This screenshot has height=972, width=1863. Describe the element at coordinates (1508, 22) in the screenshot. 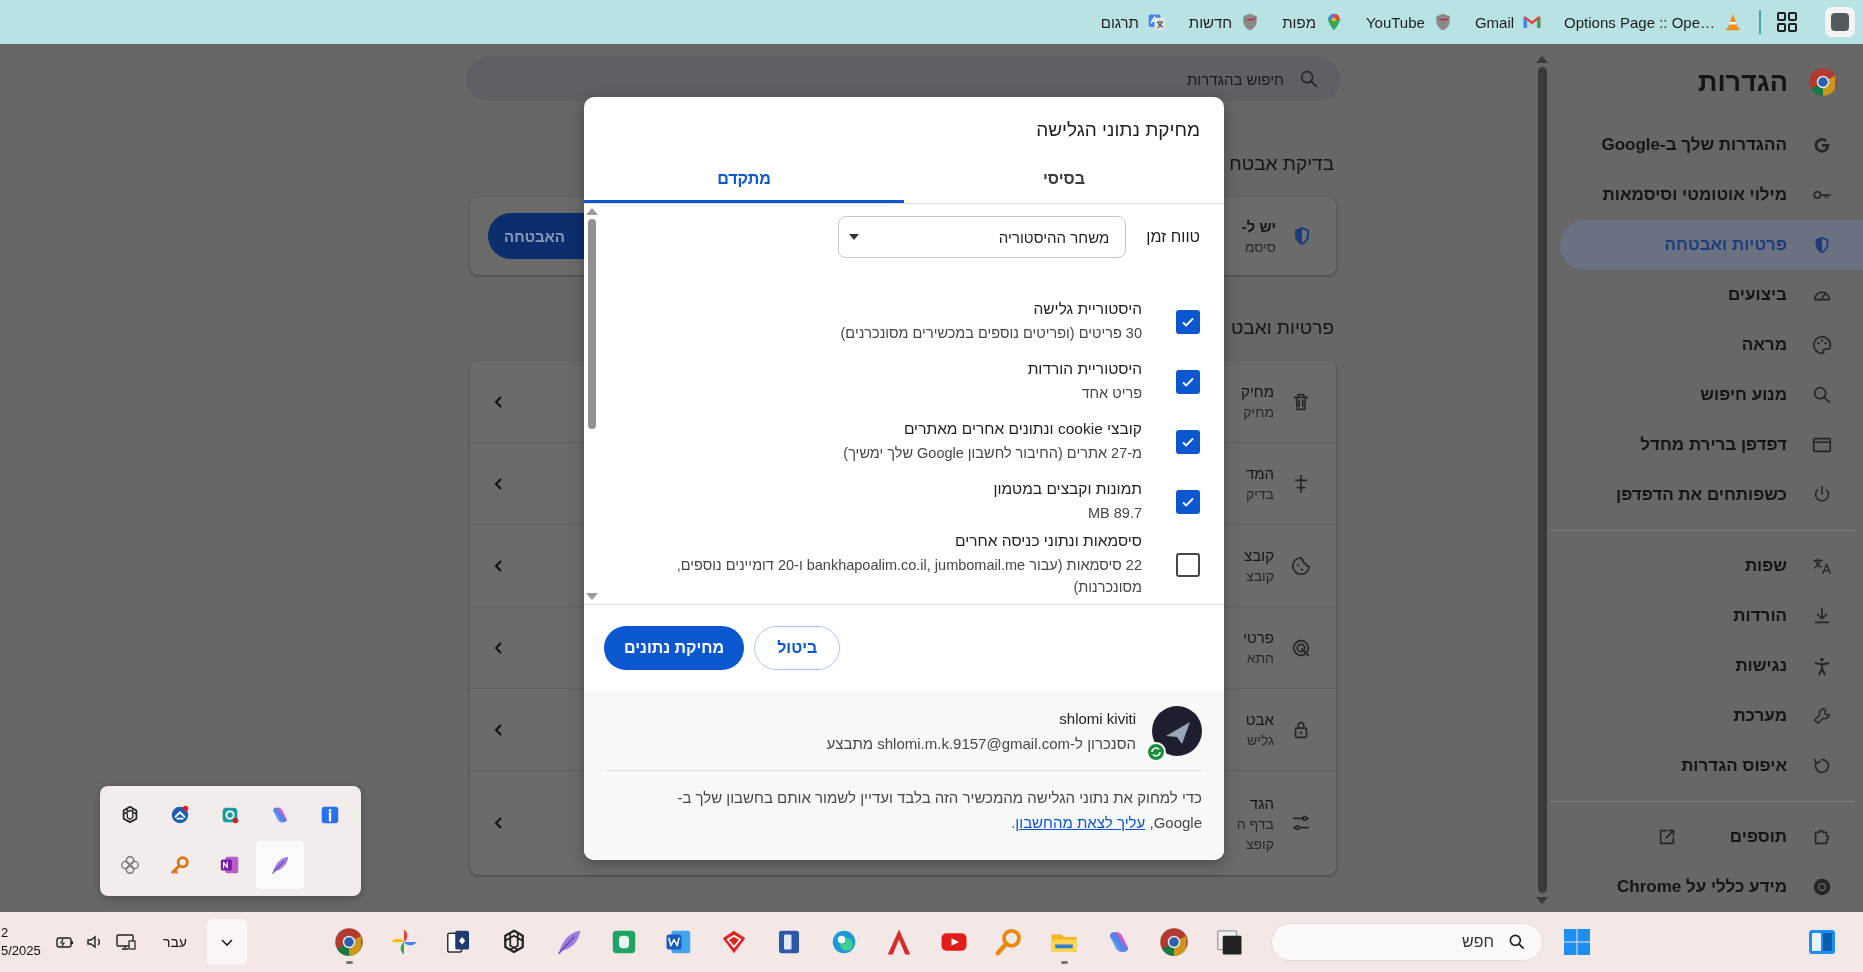

I see `bookmark-link: Gmail` at that location.